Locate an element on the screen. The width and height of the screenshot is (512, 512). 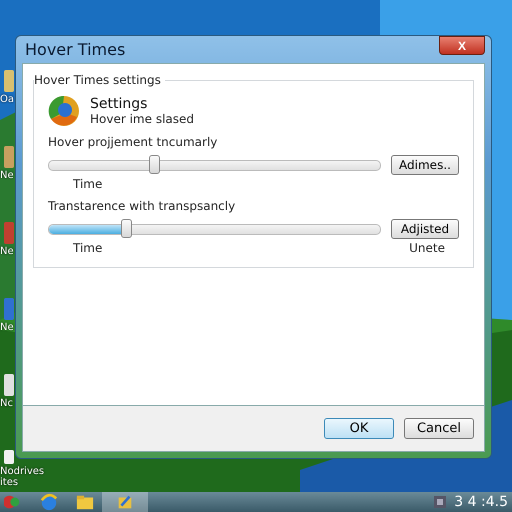
adjust-button: Adjisted is located at coordinates (425, 229).